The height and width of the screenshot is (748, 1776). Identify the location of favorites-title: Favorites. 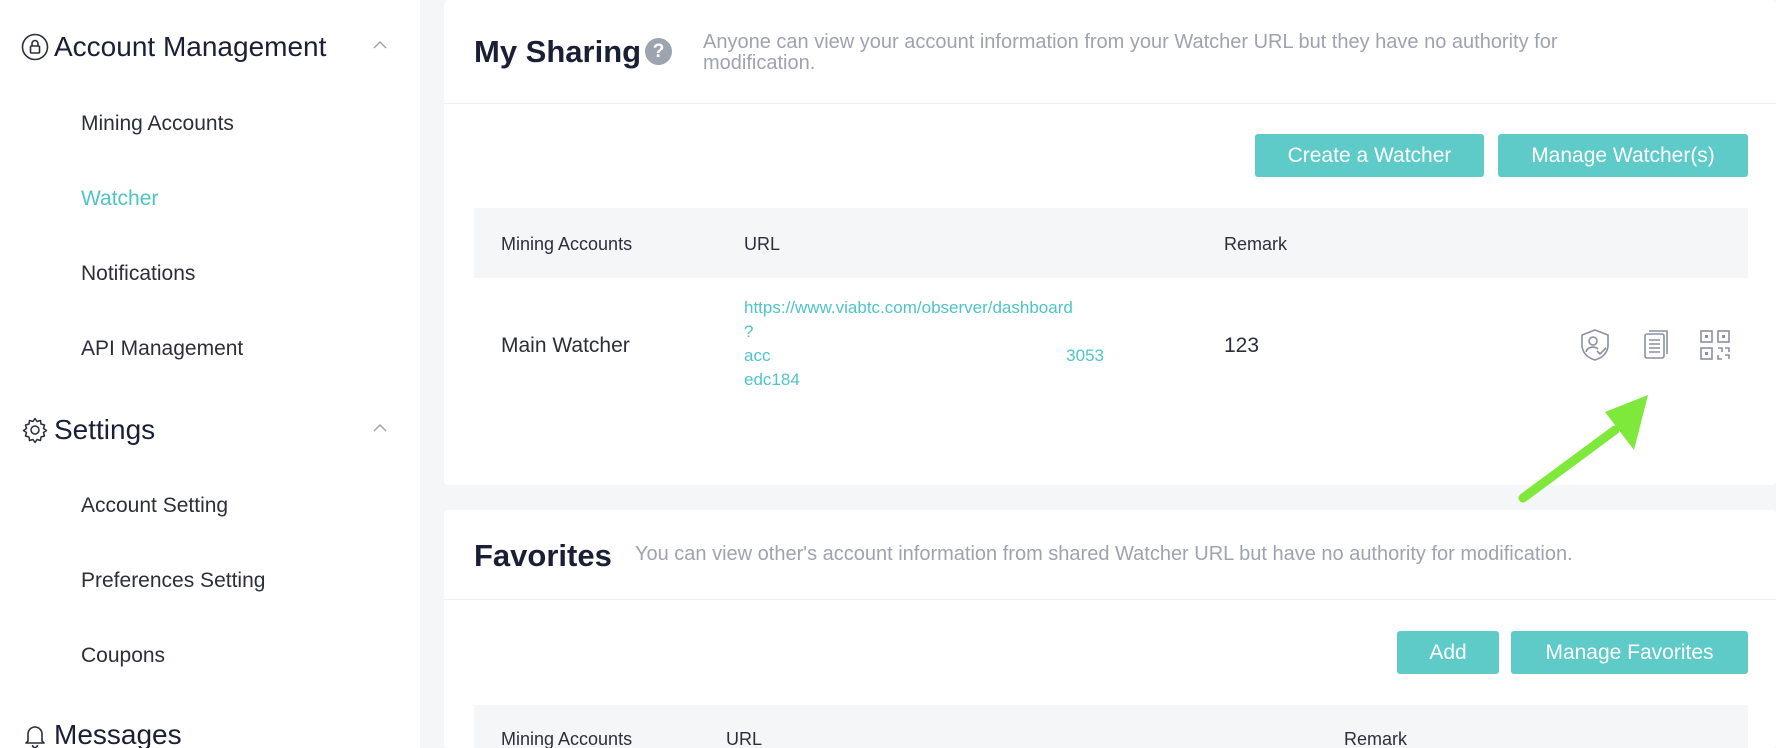
(543, 555).